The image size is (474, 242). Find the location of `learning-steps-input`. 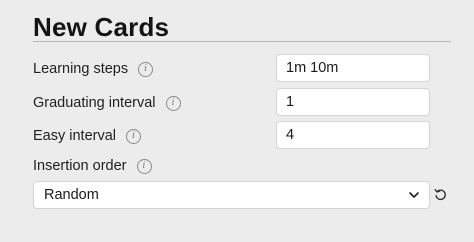

learning-steps-input is located at coordinates (353, 68).